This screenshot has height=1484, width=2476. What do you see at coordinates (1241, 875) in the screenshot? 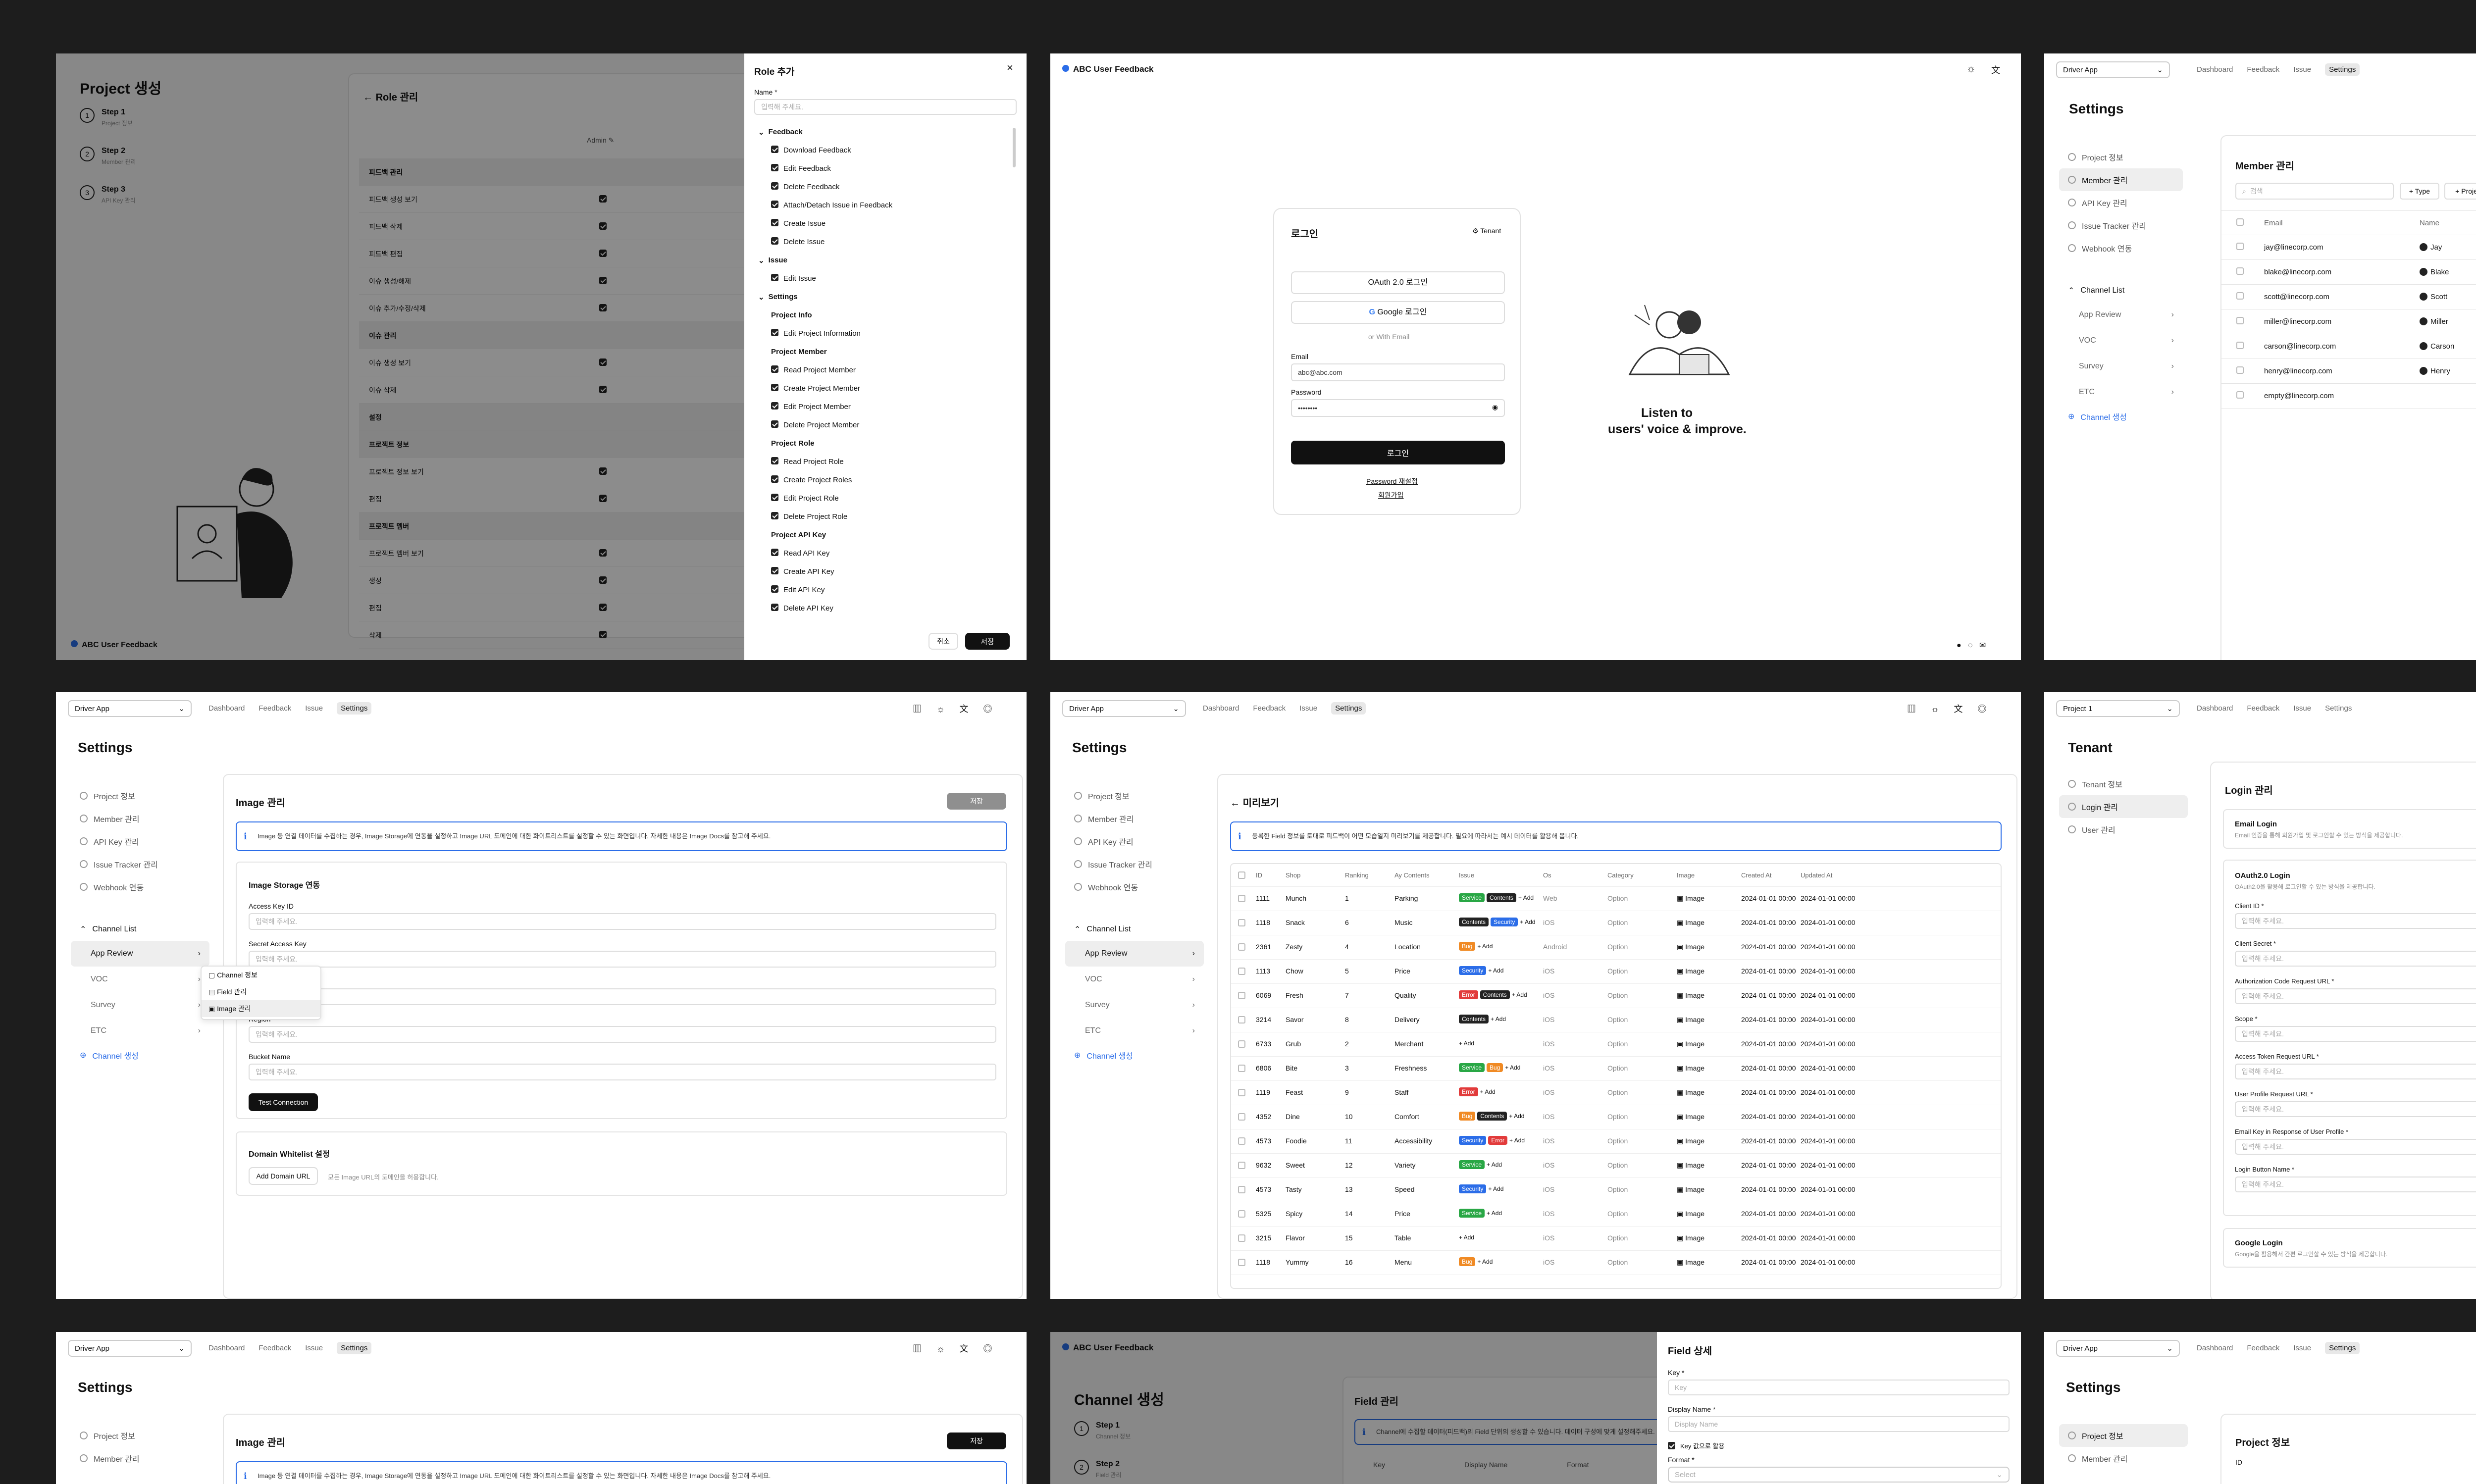
I see `select-all-checkbox` at bounding box center [1241, 875].